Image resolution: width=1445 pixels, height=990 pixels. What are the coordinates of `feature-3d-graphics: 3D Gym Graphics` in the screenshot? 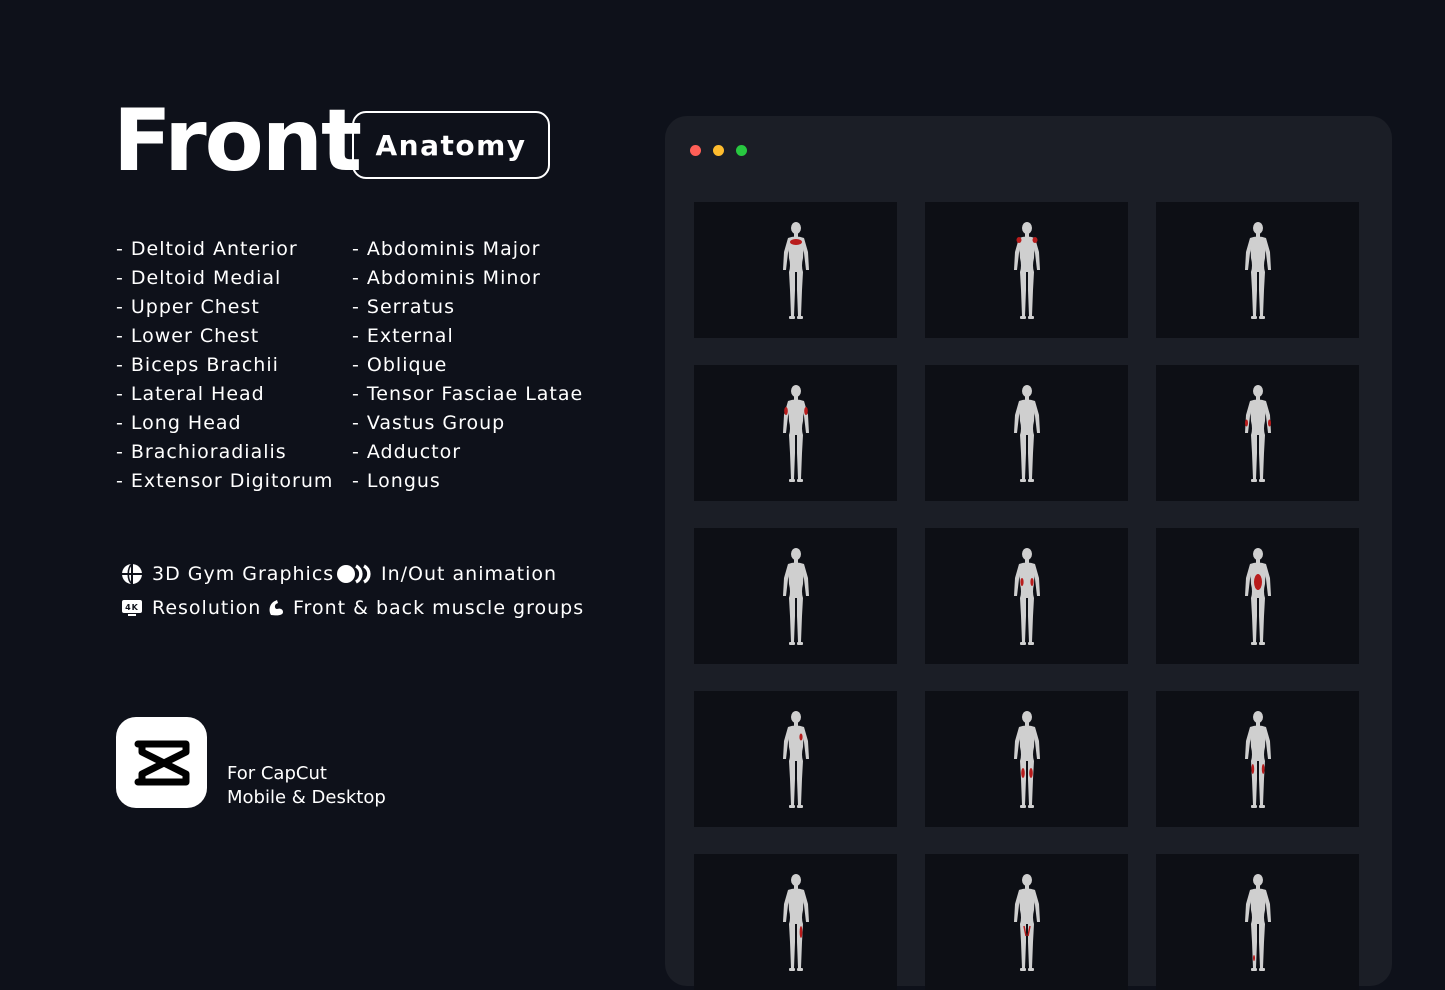 It's located at (227, 574).